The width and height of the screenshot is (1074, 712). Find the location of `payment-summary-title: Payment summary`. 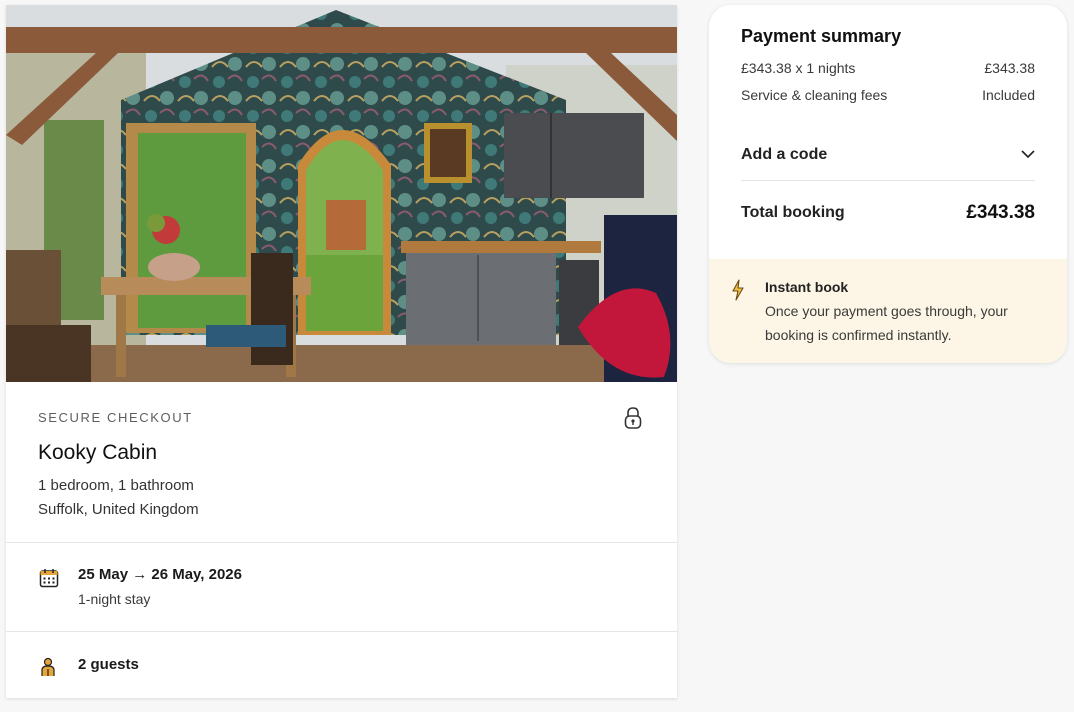

payment-summary-title: Payment summary is located at coordinates (821, 36).